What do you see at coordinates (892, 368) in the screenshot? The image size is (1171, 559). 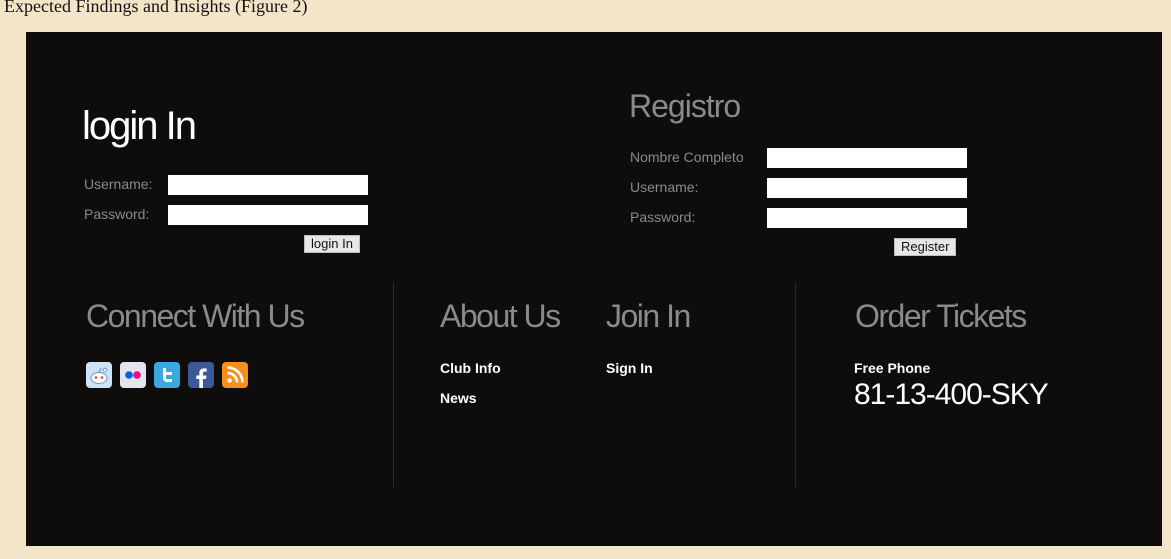 I see `free-phone-label: Free Phone` at bounding box center [892, 368].